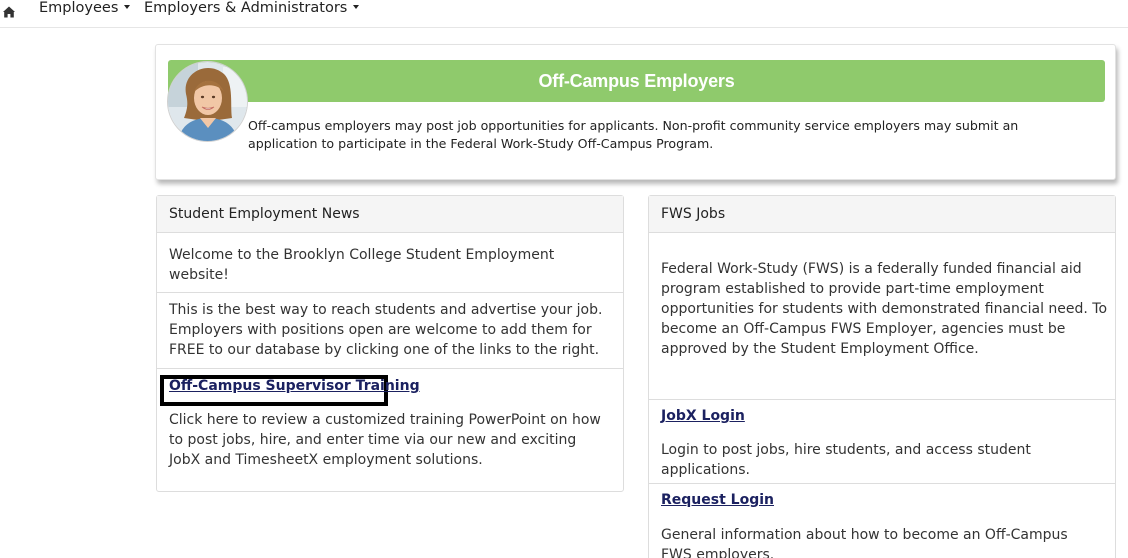 The width and height of the screenshot is (1128, 558). What do you see at coordinates (264, 214) in the screenshot?
I see `panel-title: Student Employment News` at bounding box center [264, 214].